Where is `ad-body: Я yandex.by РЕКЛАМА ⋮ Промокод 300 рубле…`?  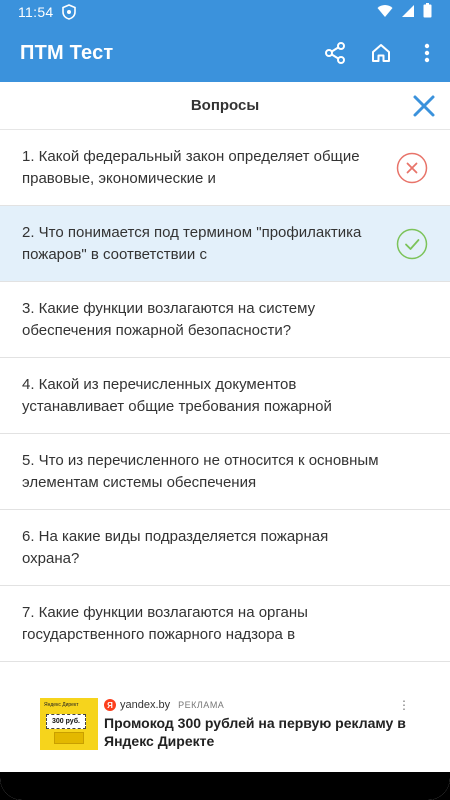 ad-body: Я yandex.by РЕКЛАМА ⋮ Промокод 300 рубле… is located at coordinates (254, 724).